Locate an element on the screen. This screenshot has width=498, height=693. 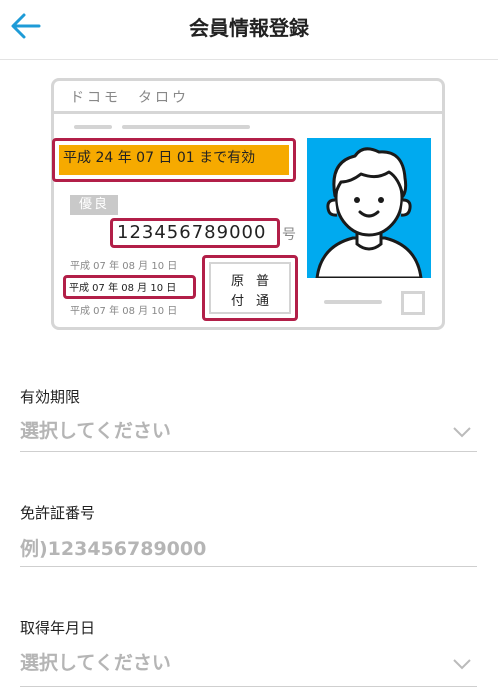
license-number: 123456789000 is located at coordinates (192, 232).